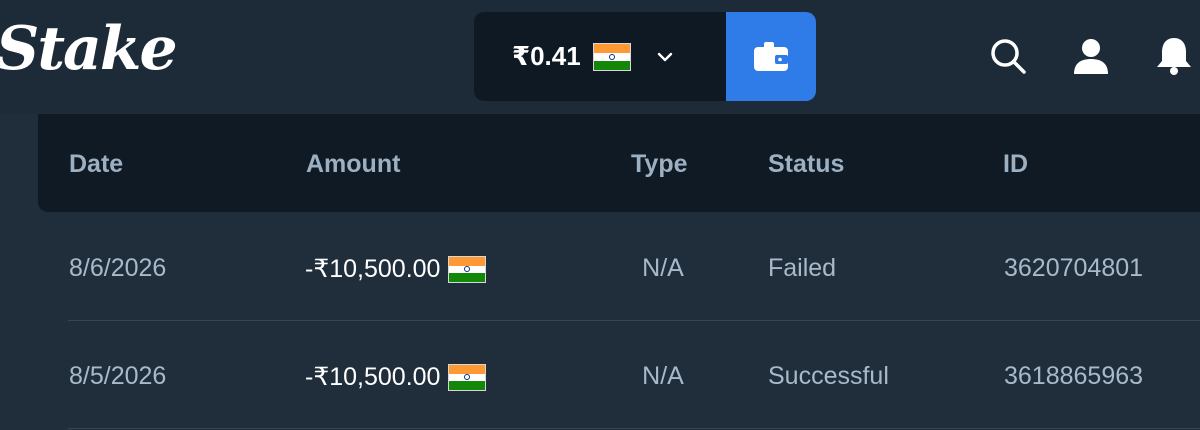 The height and width of the screenshot is (430, 1200). I want to click on search-button, so click(1008, 56).